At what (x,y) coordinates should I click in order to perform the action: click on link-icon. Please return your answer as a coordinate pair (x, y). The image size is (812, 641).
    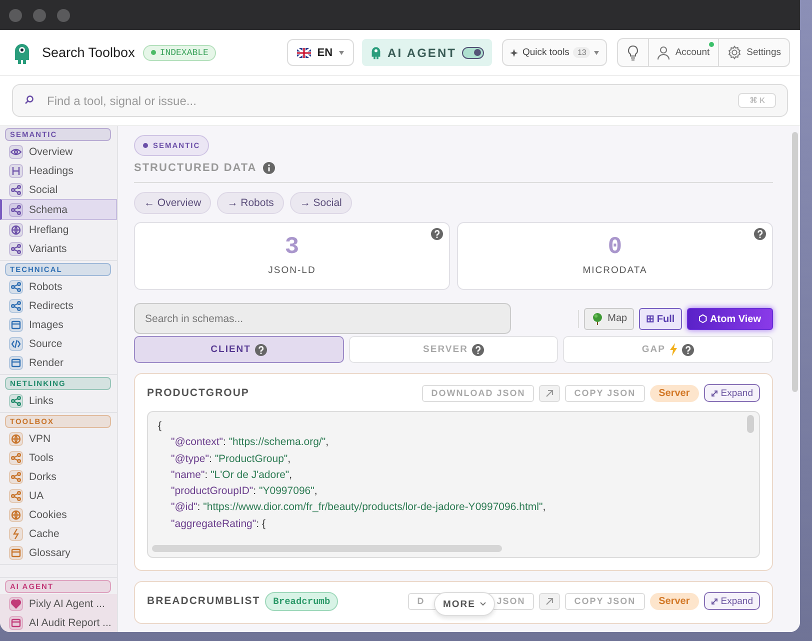
    Looking at the image, I should click on (16, 401).